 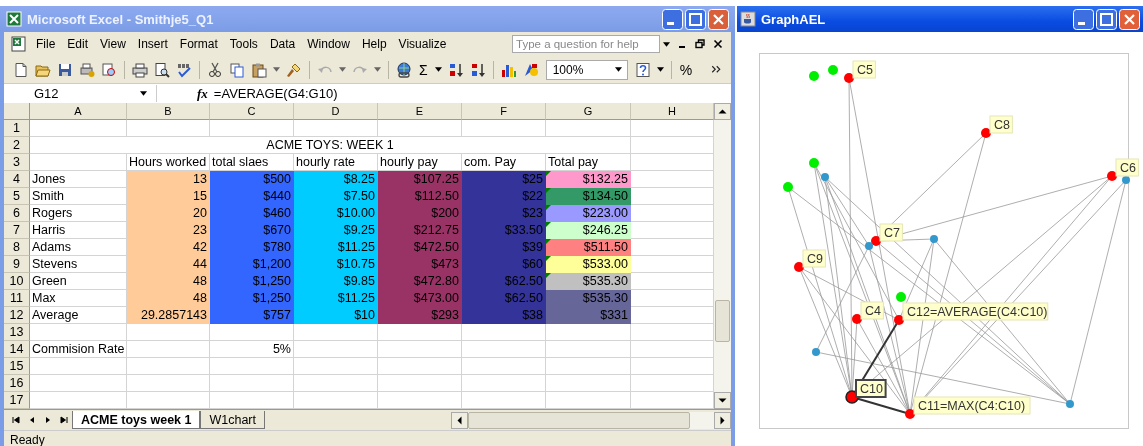 What do you see at coordinates (455, 69) in the screenshot?
I see `sort-ascending-icon` at bounding box center [455, 69].